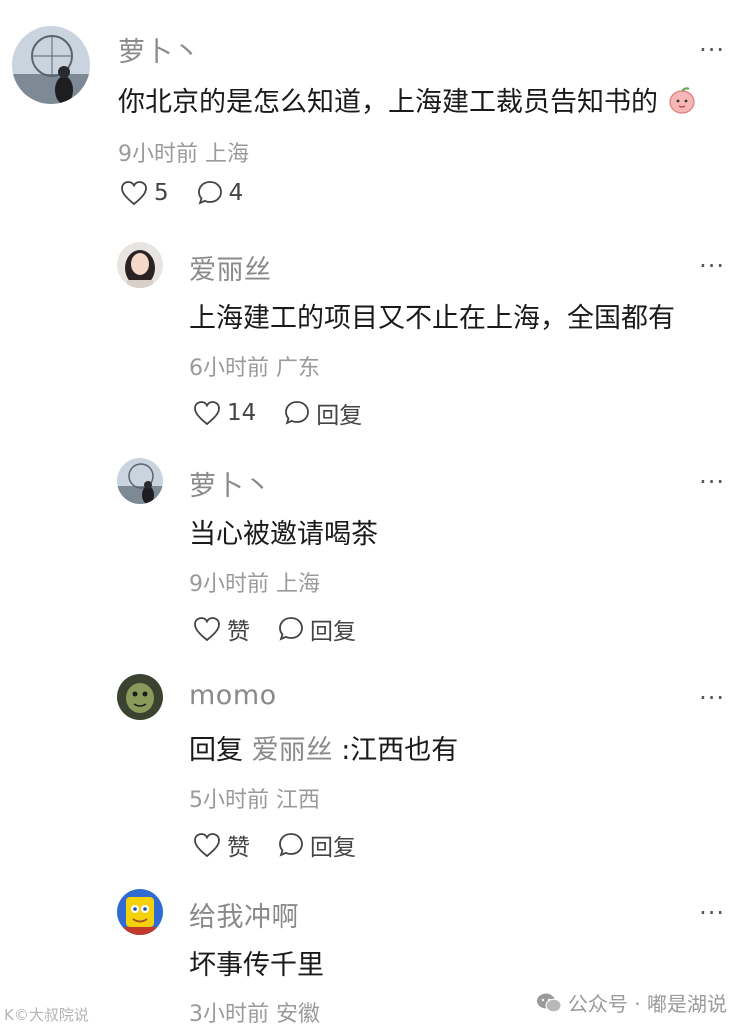  What do you see at coordinates (388, 102) in the screenshot?
I see `comment-body: 你北京的是怎么知道，上海建工裁员告知书的` at bounding box center [388, 102].